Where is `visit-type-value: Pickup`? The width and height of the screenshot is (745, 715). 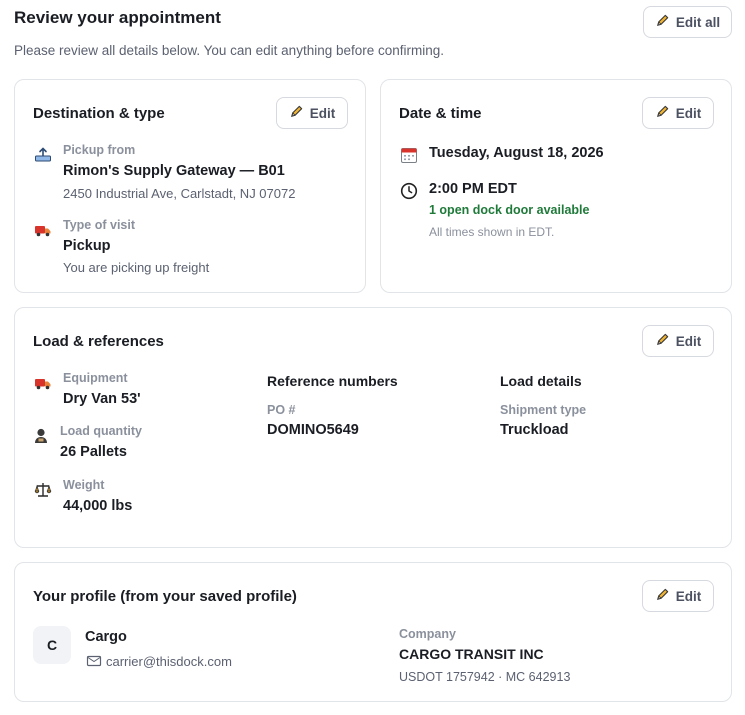
visit-type-value: Pickup is located at coordinates (87, 246).